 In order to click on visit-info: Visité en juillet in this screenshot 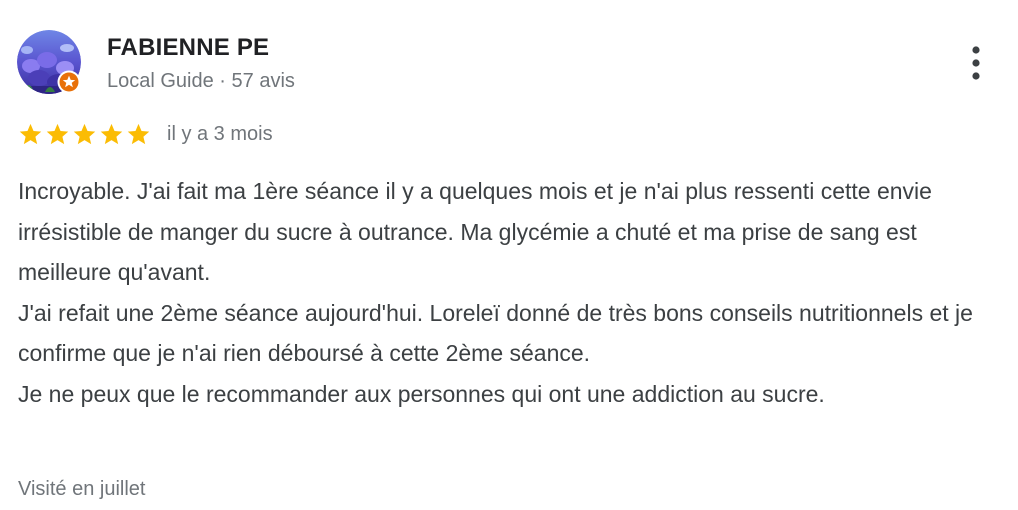, I will do `click(82, 489)`.